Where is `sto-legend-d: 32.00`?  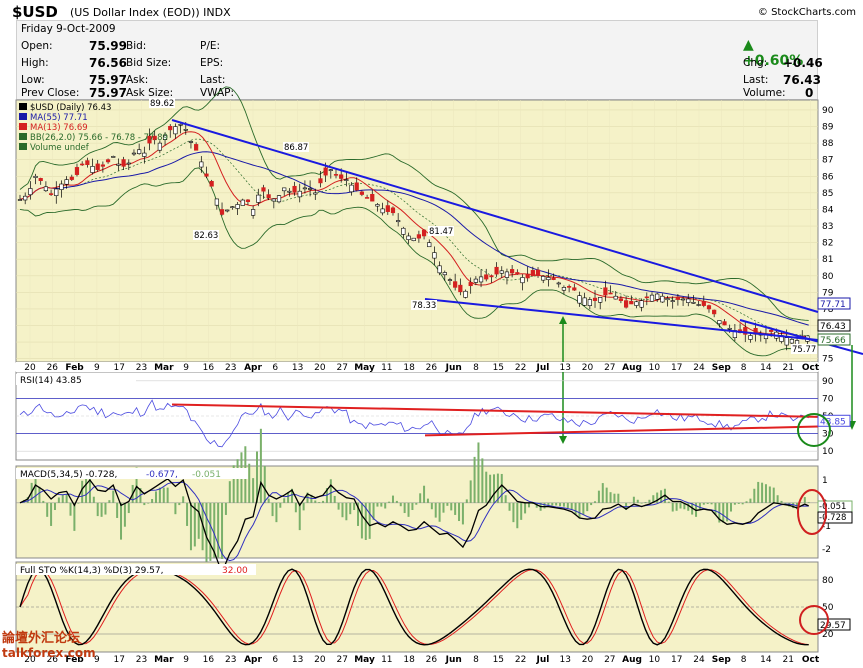 sto-legend-d: 32.00 is located at coordinates (235, 571).